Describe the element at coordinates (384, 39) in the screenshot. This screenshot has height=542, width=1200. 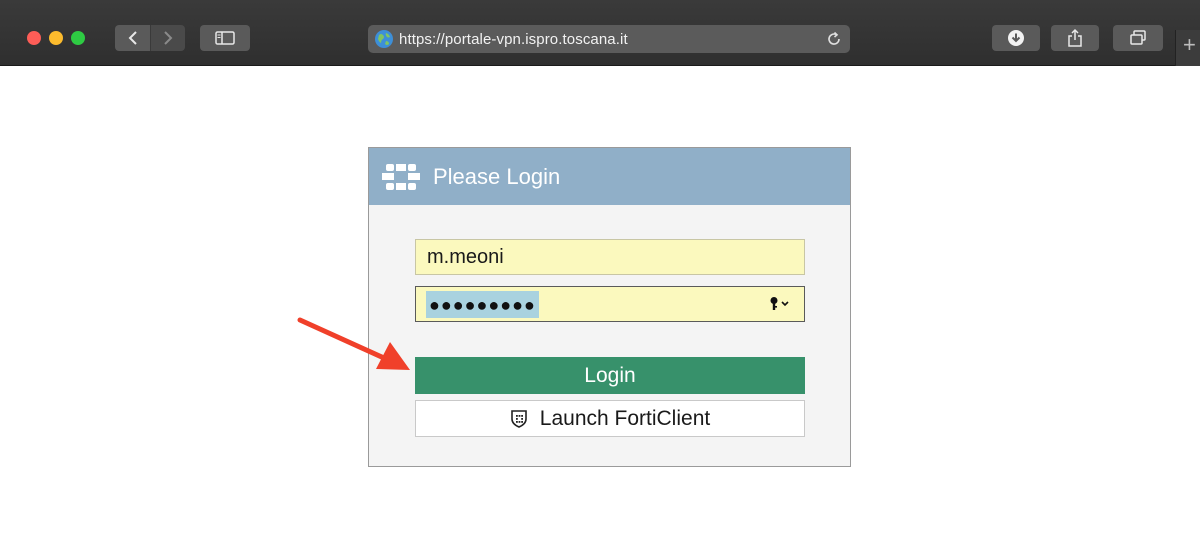
I see `globe-icon` at that location.